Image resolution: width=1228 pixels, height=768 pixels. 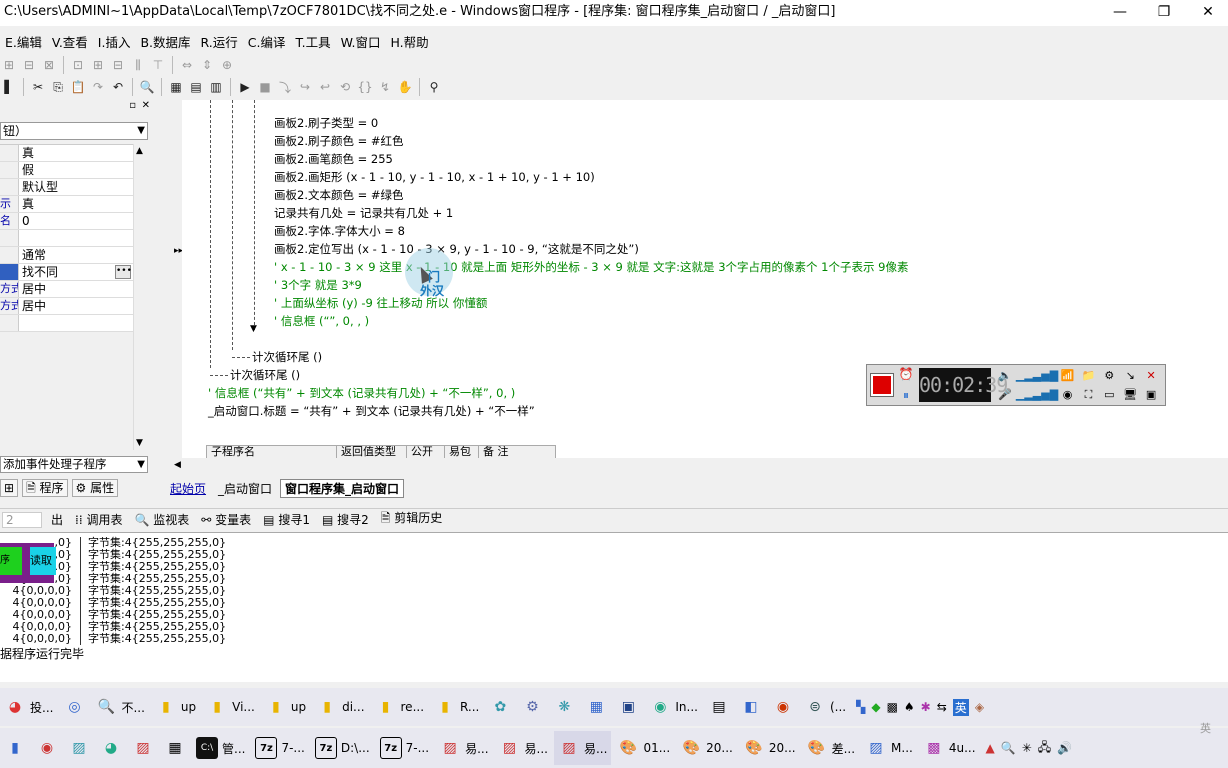 I want to click on undo-icon: ↶, so click(x=118, y=87).